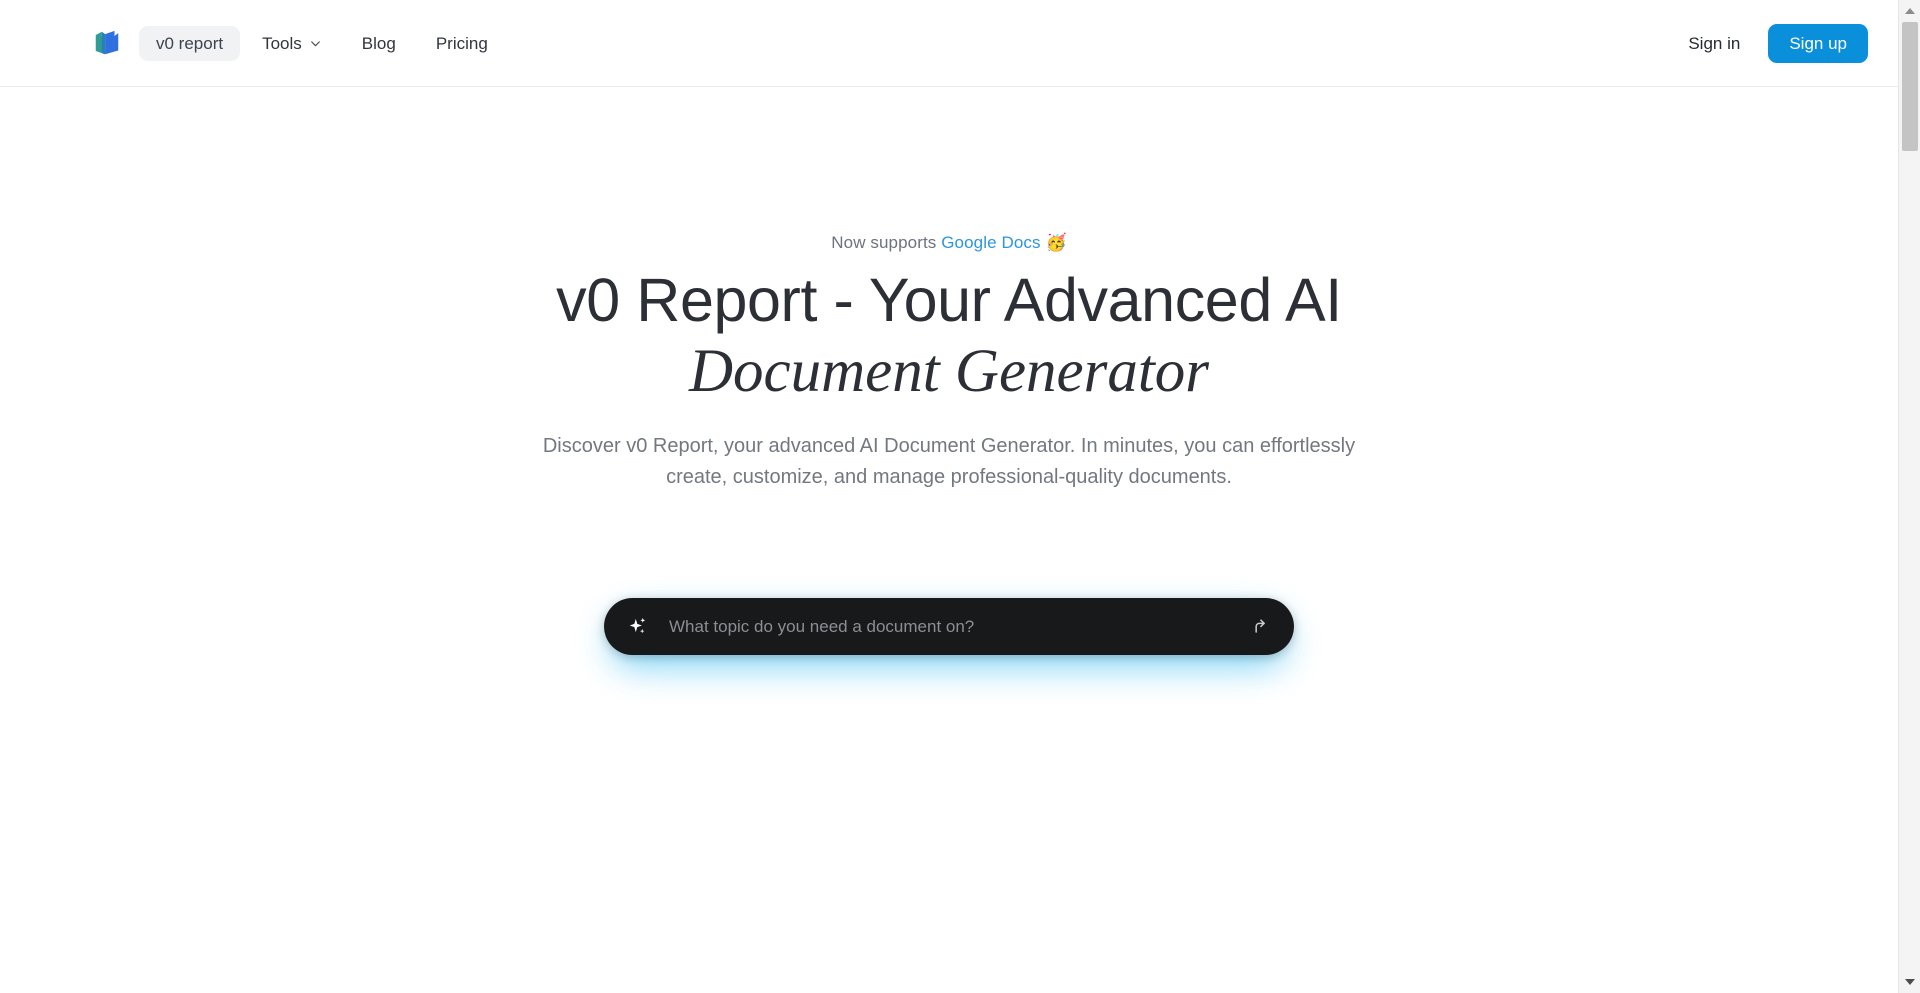  What do you see at coordinates (1818, 43) in the screenshot?
I see `sign-up-button: Sign up` at bounding box center [1818, 43].